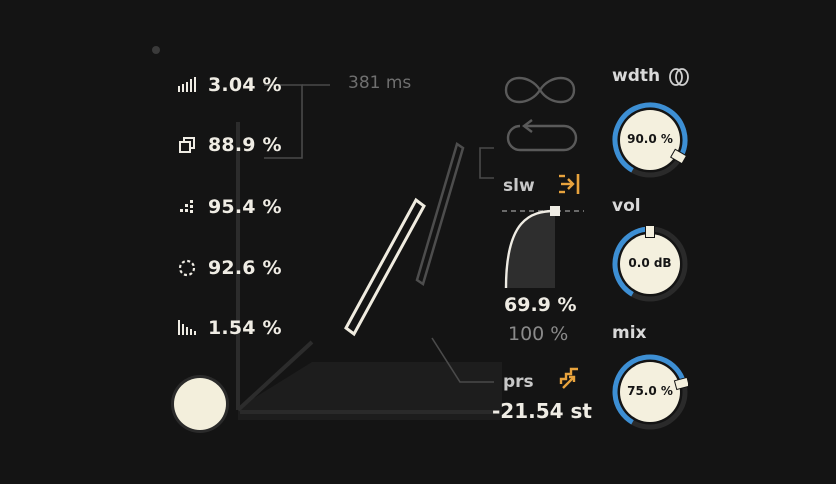  What do you see at coordinates (245, 328) in the screenshot?
I see `param-value: 1.54 %` at bounding box center [245, 328].